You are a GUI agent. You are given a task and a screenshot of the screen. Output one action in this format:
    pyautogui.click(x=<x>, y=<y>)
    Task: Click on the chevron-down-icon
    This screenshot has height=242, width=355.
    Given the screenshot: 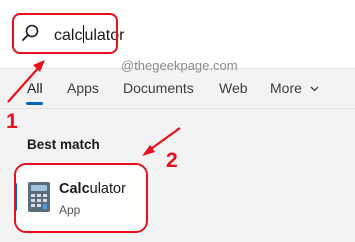 What is the action you would take?
    pyautogui.click(x=314, y=89)
    